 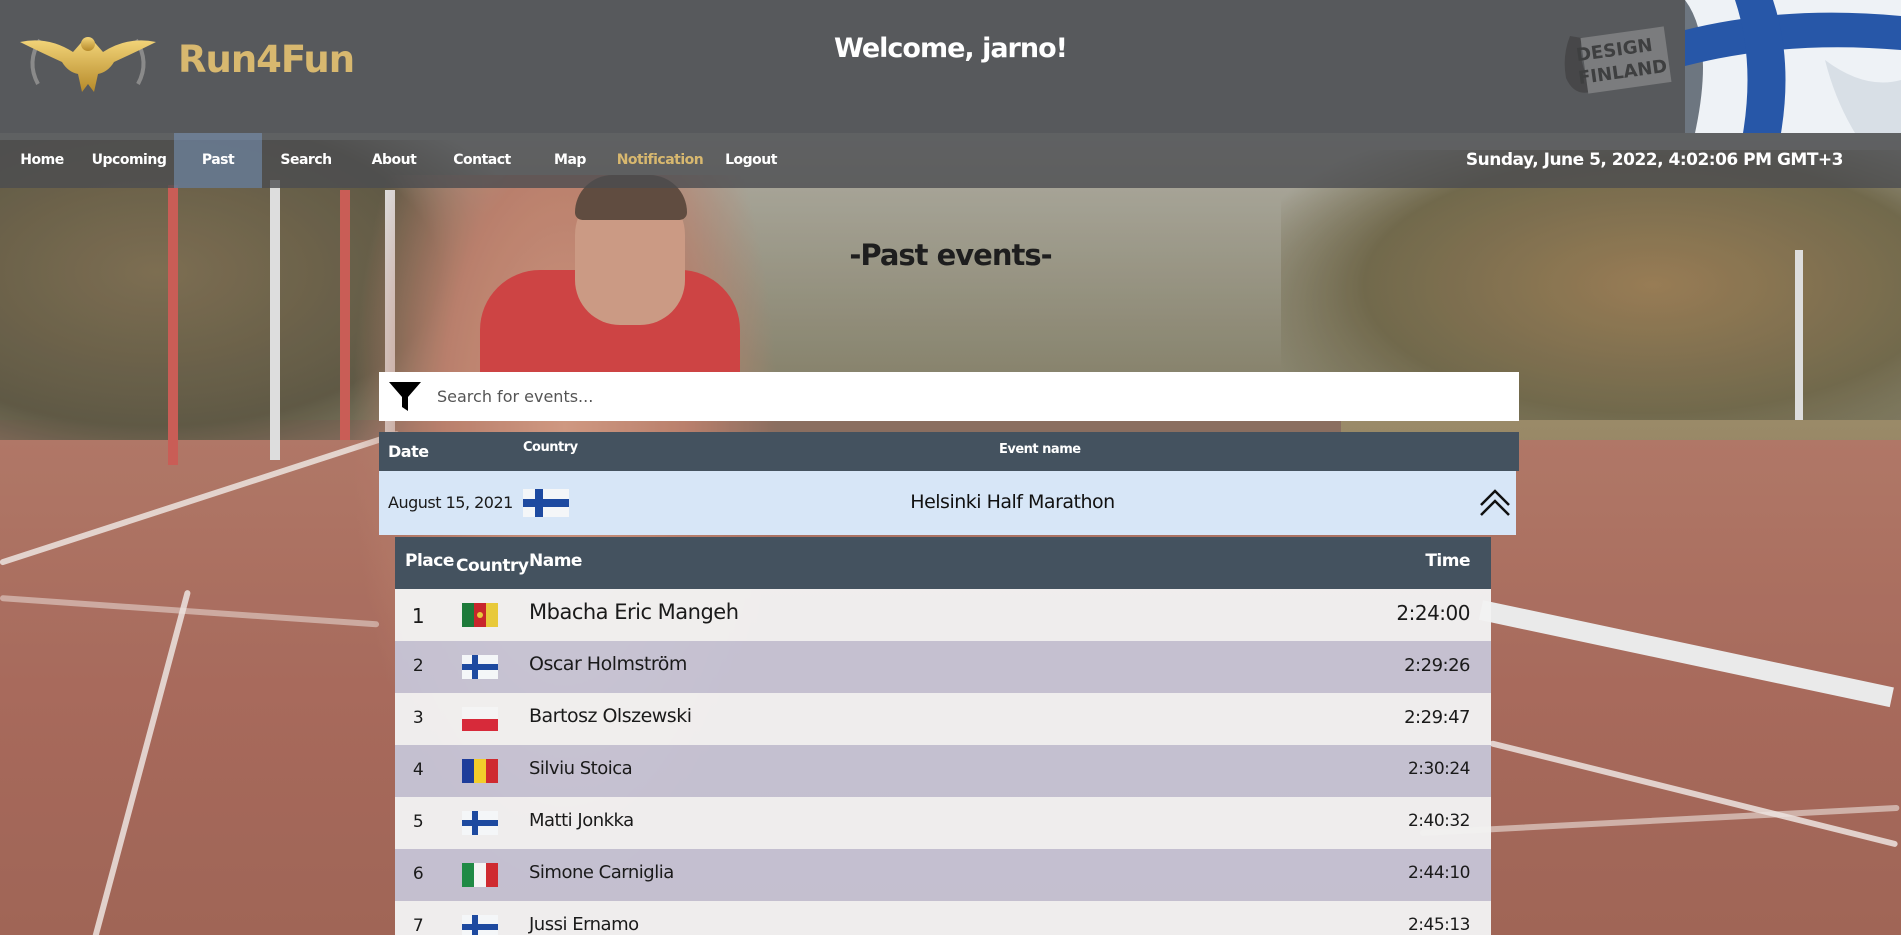 I want to click on filter-icon, so click(x=405, y=396).